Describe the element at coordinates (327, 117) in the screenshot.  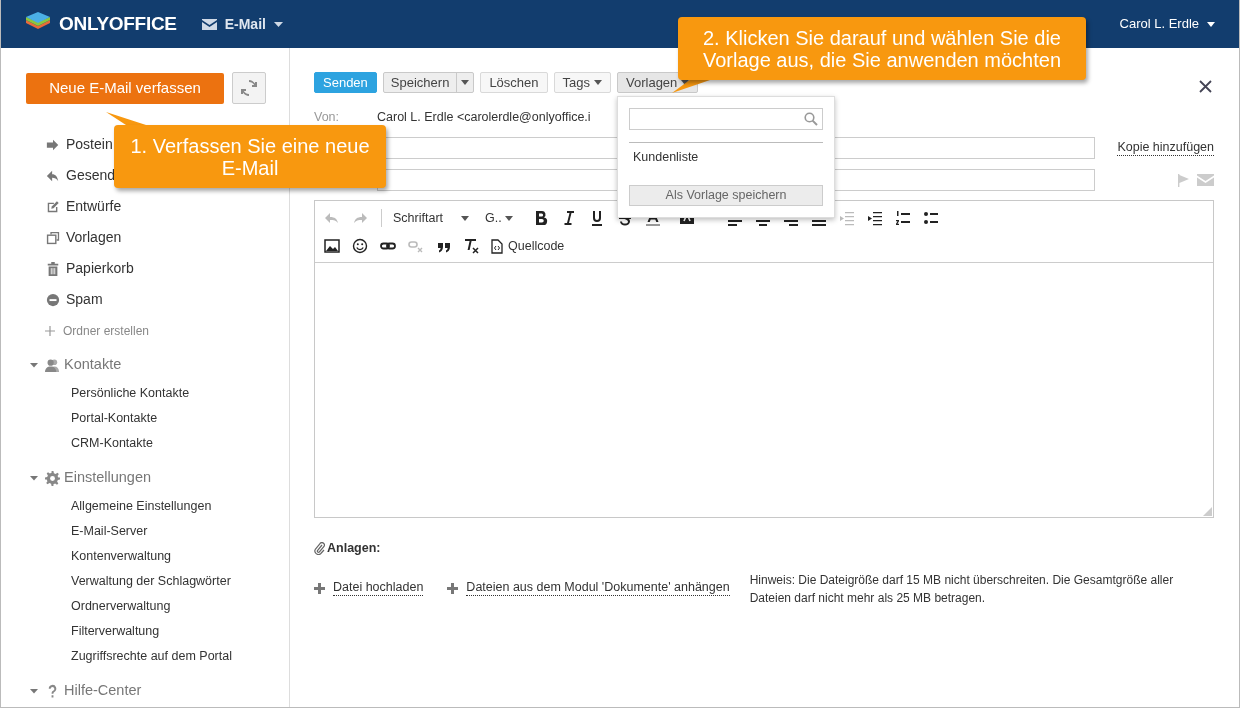
I see `field-label: Von:` at that location.